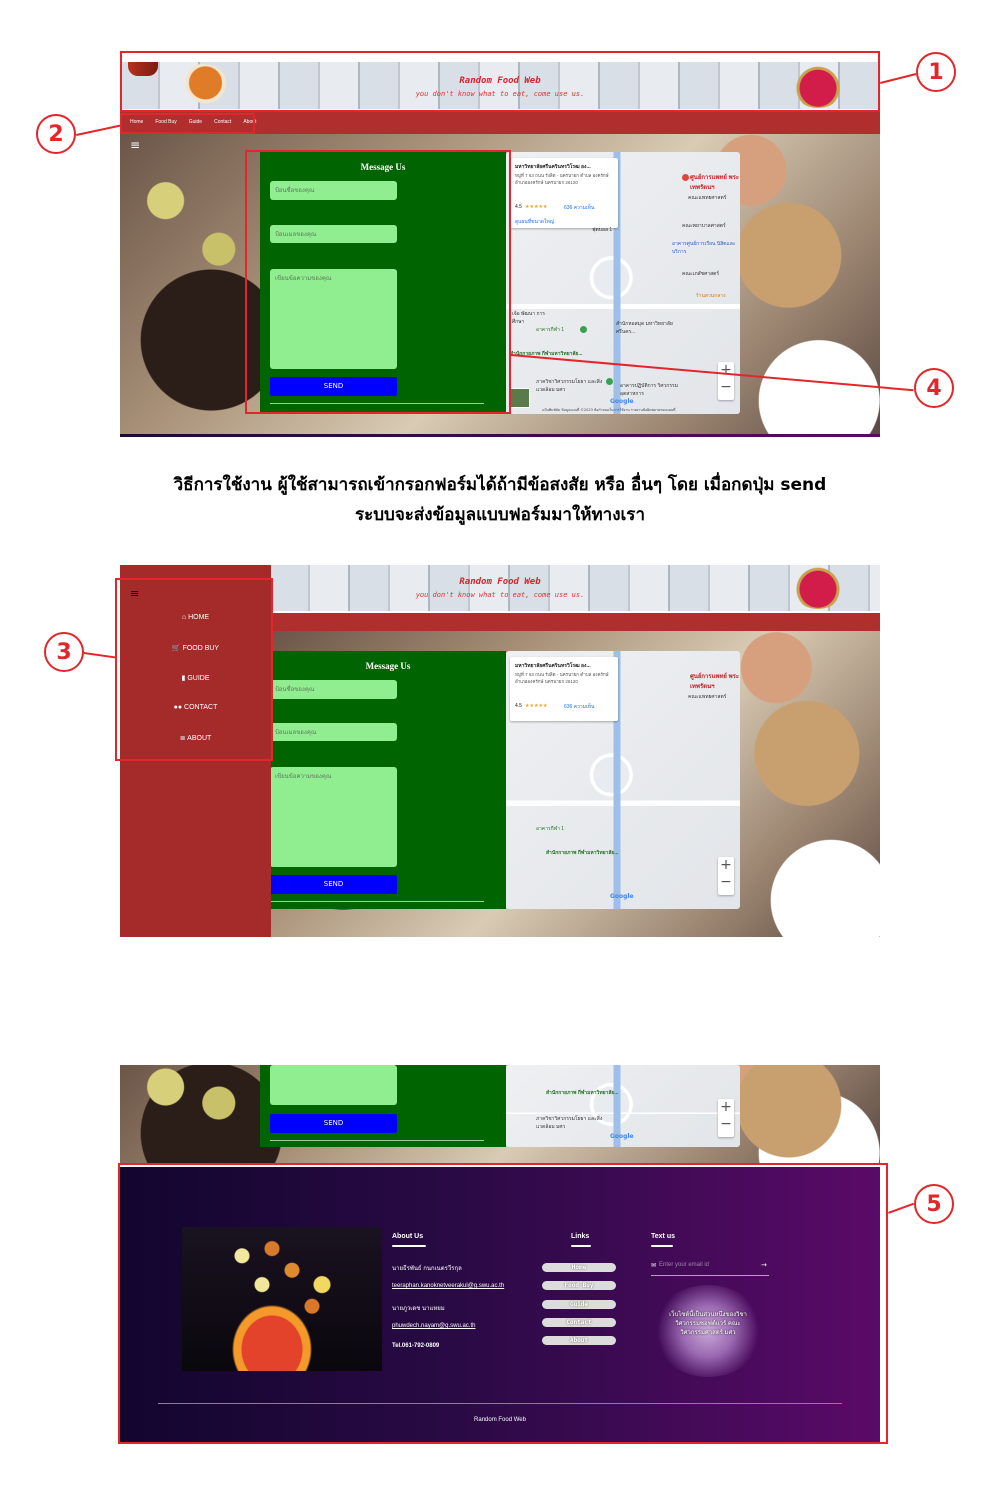  What do you see at coordinates (704, 248) in the screenshot?
I see `map-label-center: อาคารศูนย์การเรียน นิสิตและบริการ` at bounding box center [704, 248].